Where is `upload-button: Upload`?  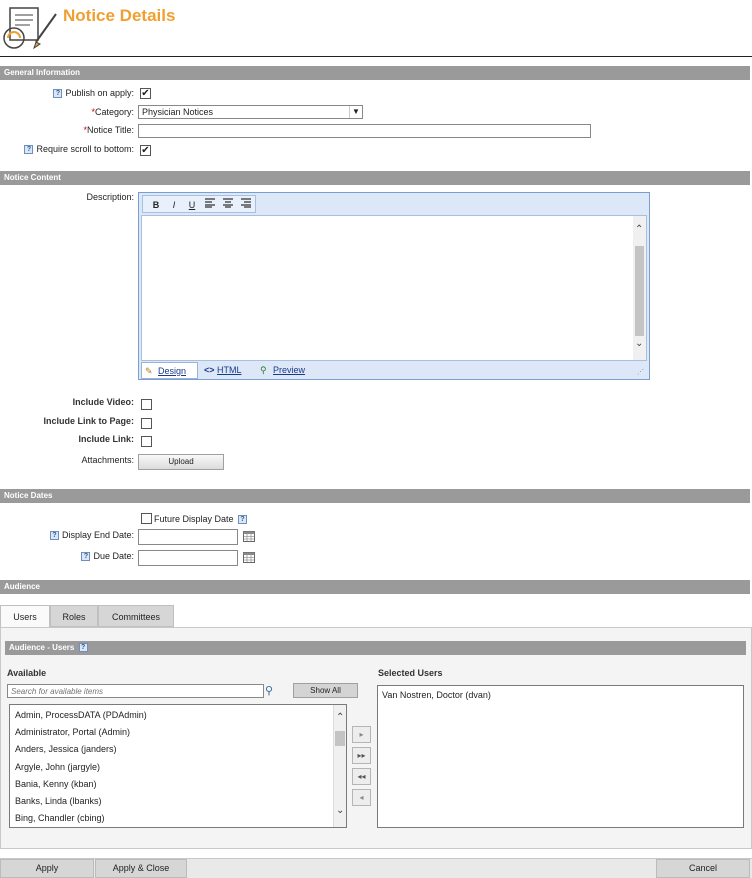
upload-button: Upload is located at coordinates (181, 462).